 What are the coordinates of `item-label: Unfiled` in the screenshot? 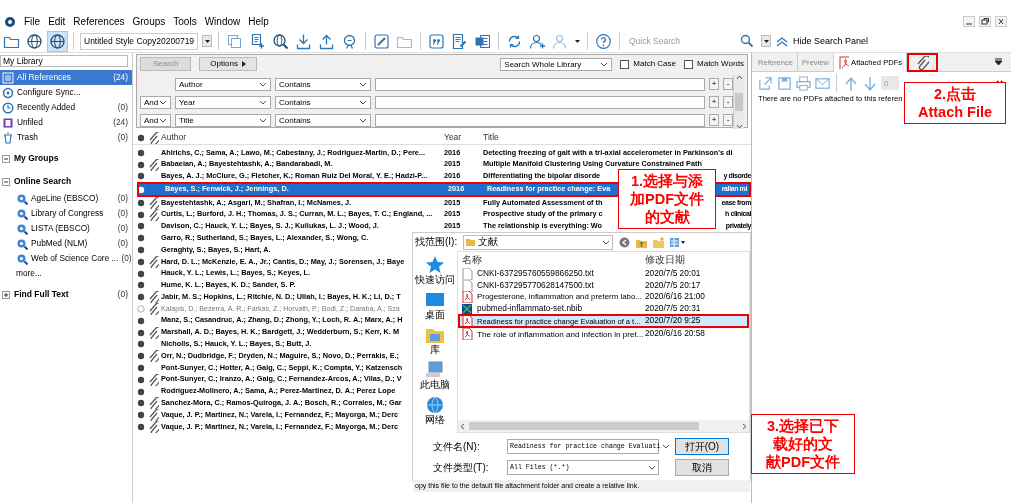 It's located at (30, 122).